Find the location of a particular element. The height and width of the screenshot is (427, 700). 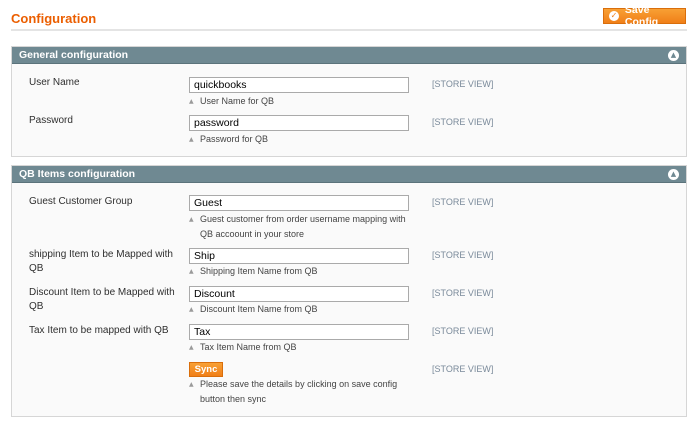

field-note: Tax Item Name from QB is located at coordinates (301, 347).